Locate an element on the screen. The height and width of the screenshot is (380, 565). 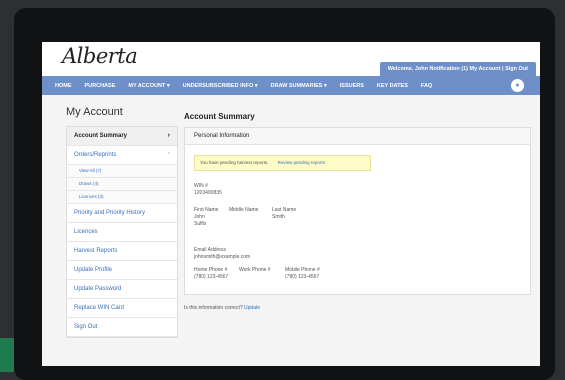
cart-icon: ● is located at coordinates (517, 85).